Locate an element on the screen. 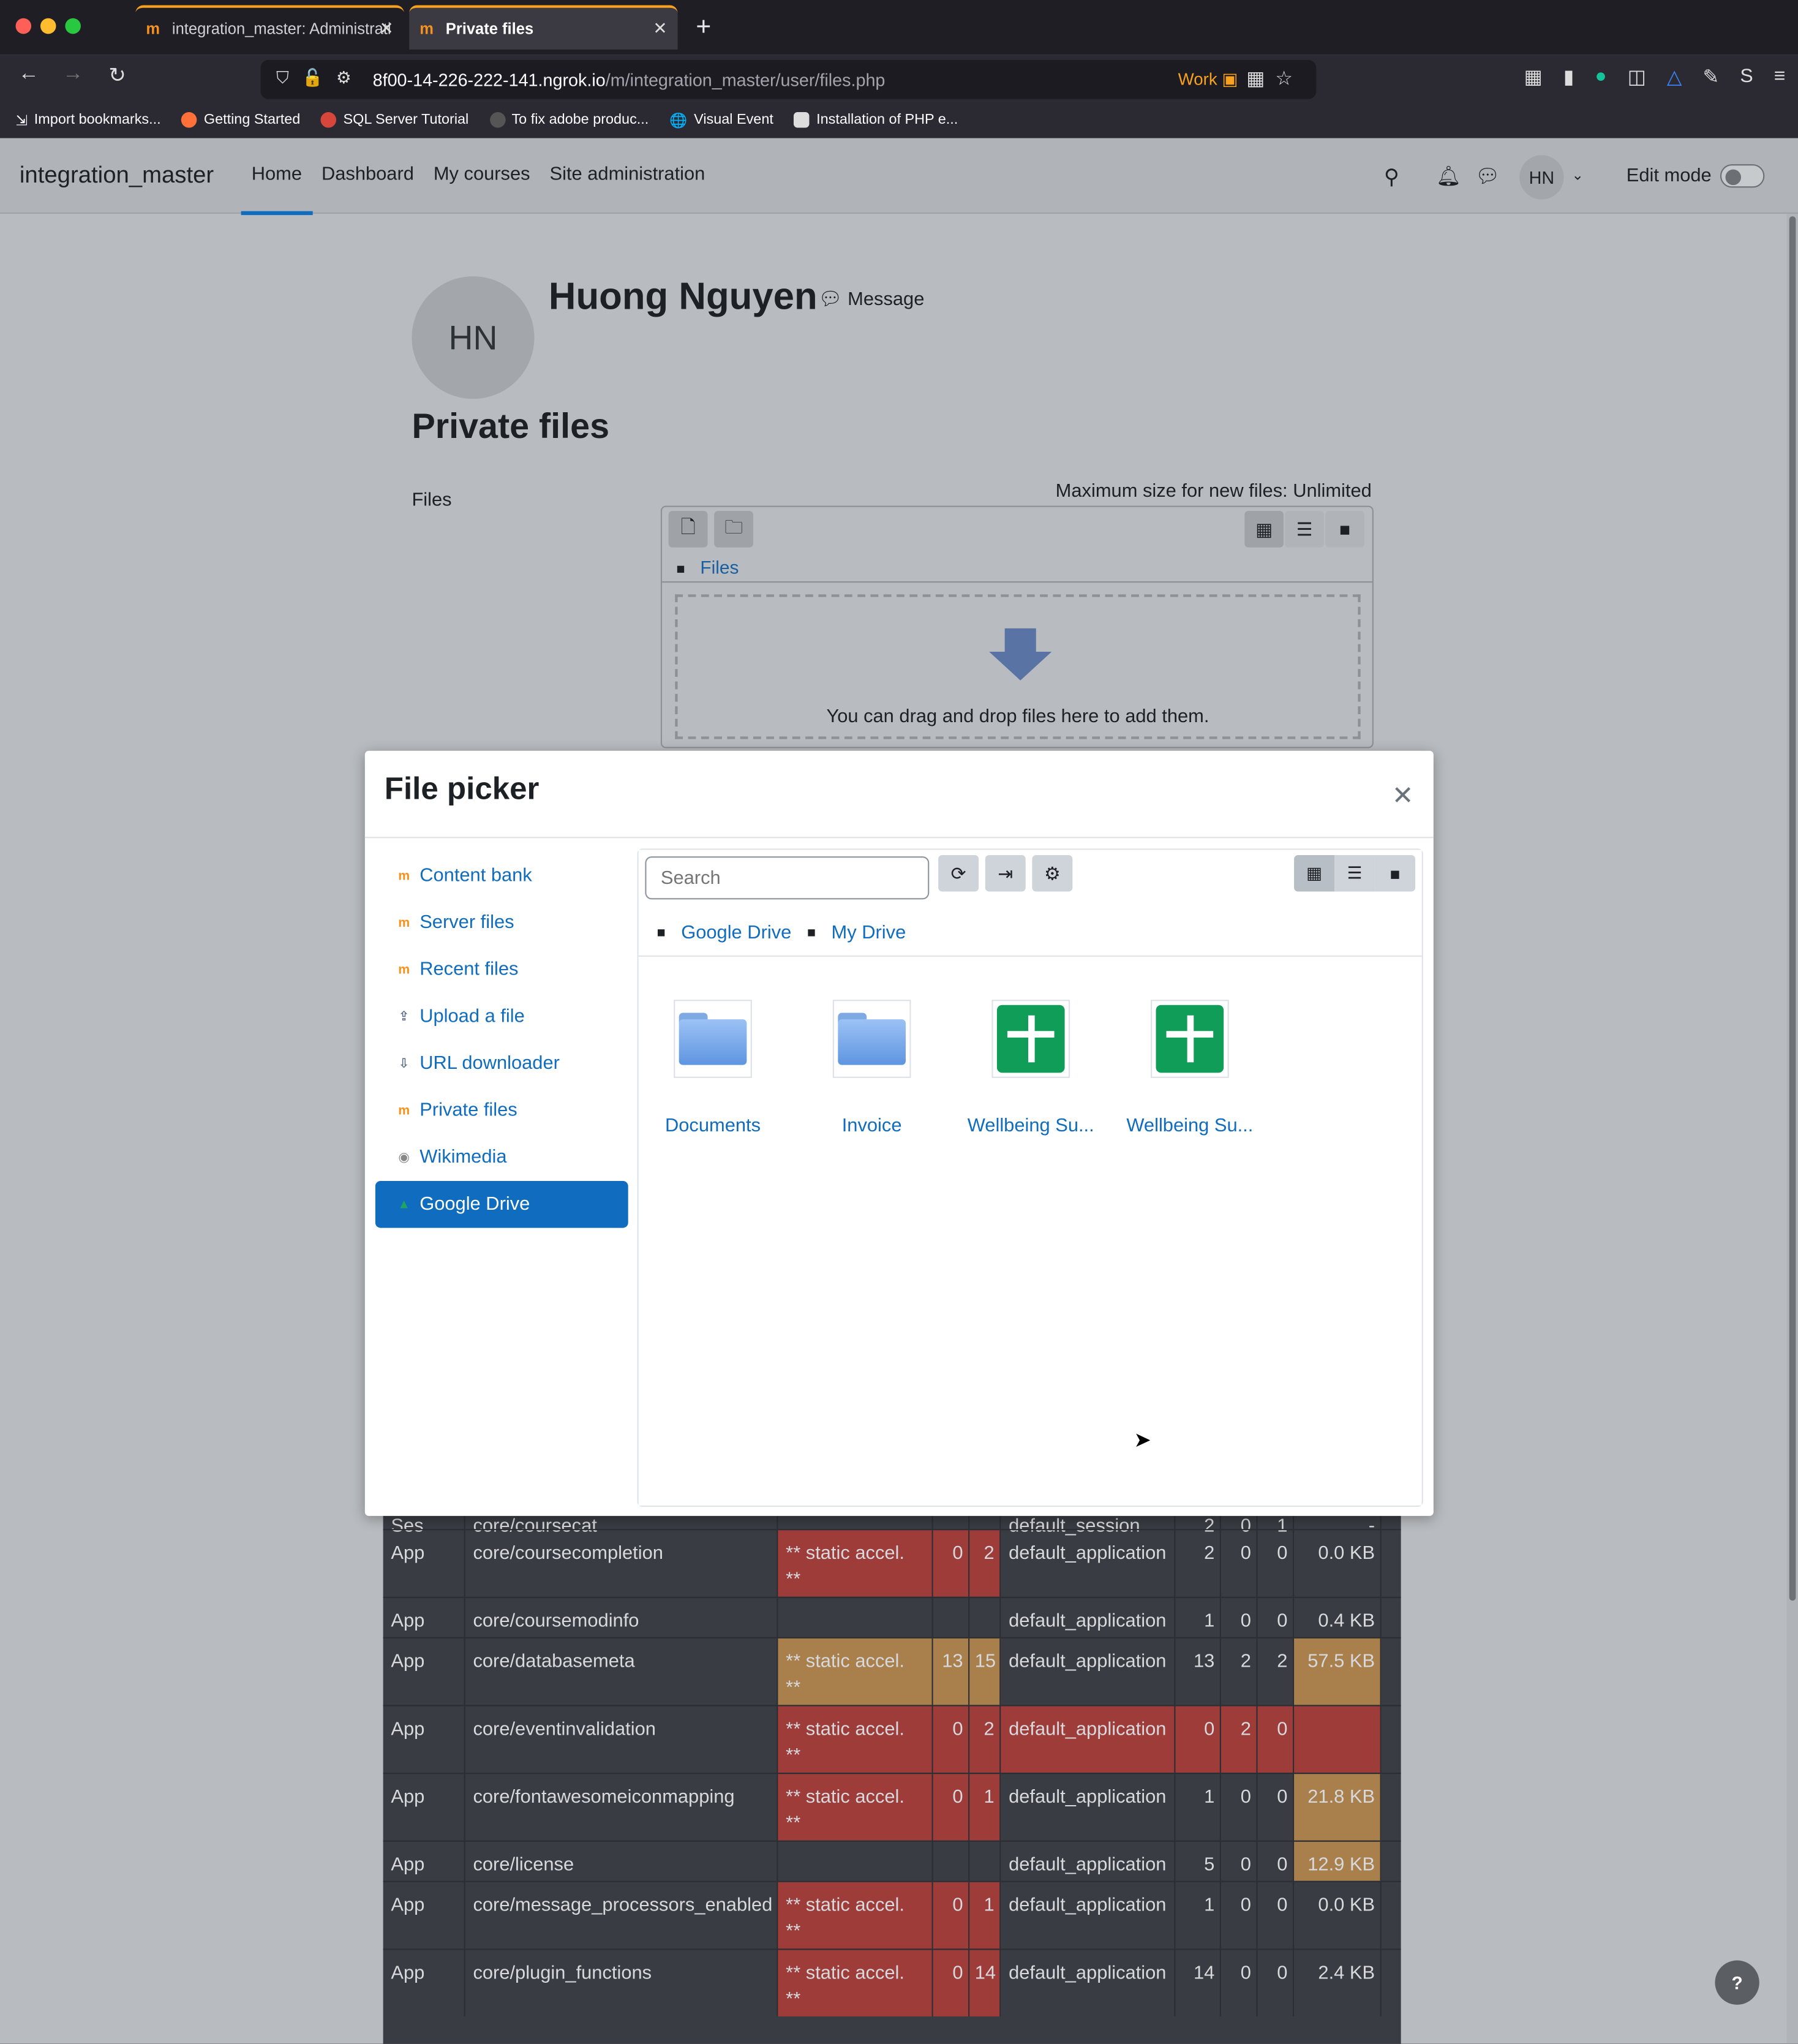  file-manager-breadcrumb: ■ Files is located at coordinates (707, 567).